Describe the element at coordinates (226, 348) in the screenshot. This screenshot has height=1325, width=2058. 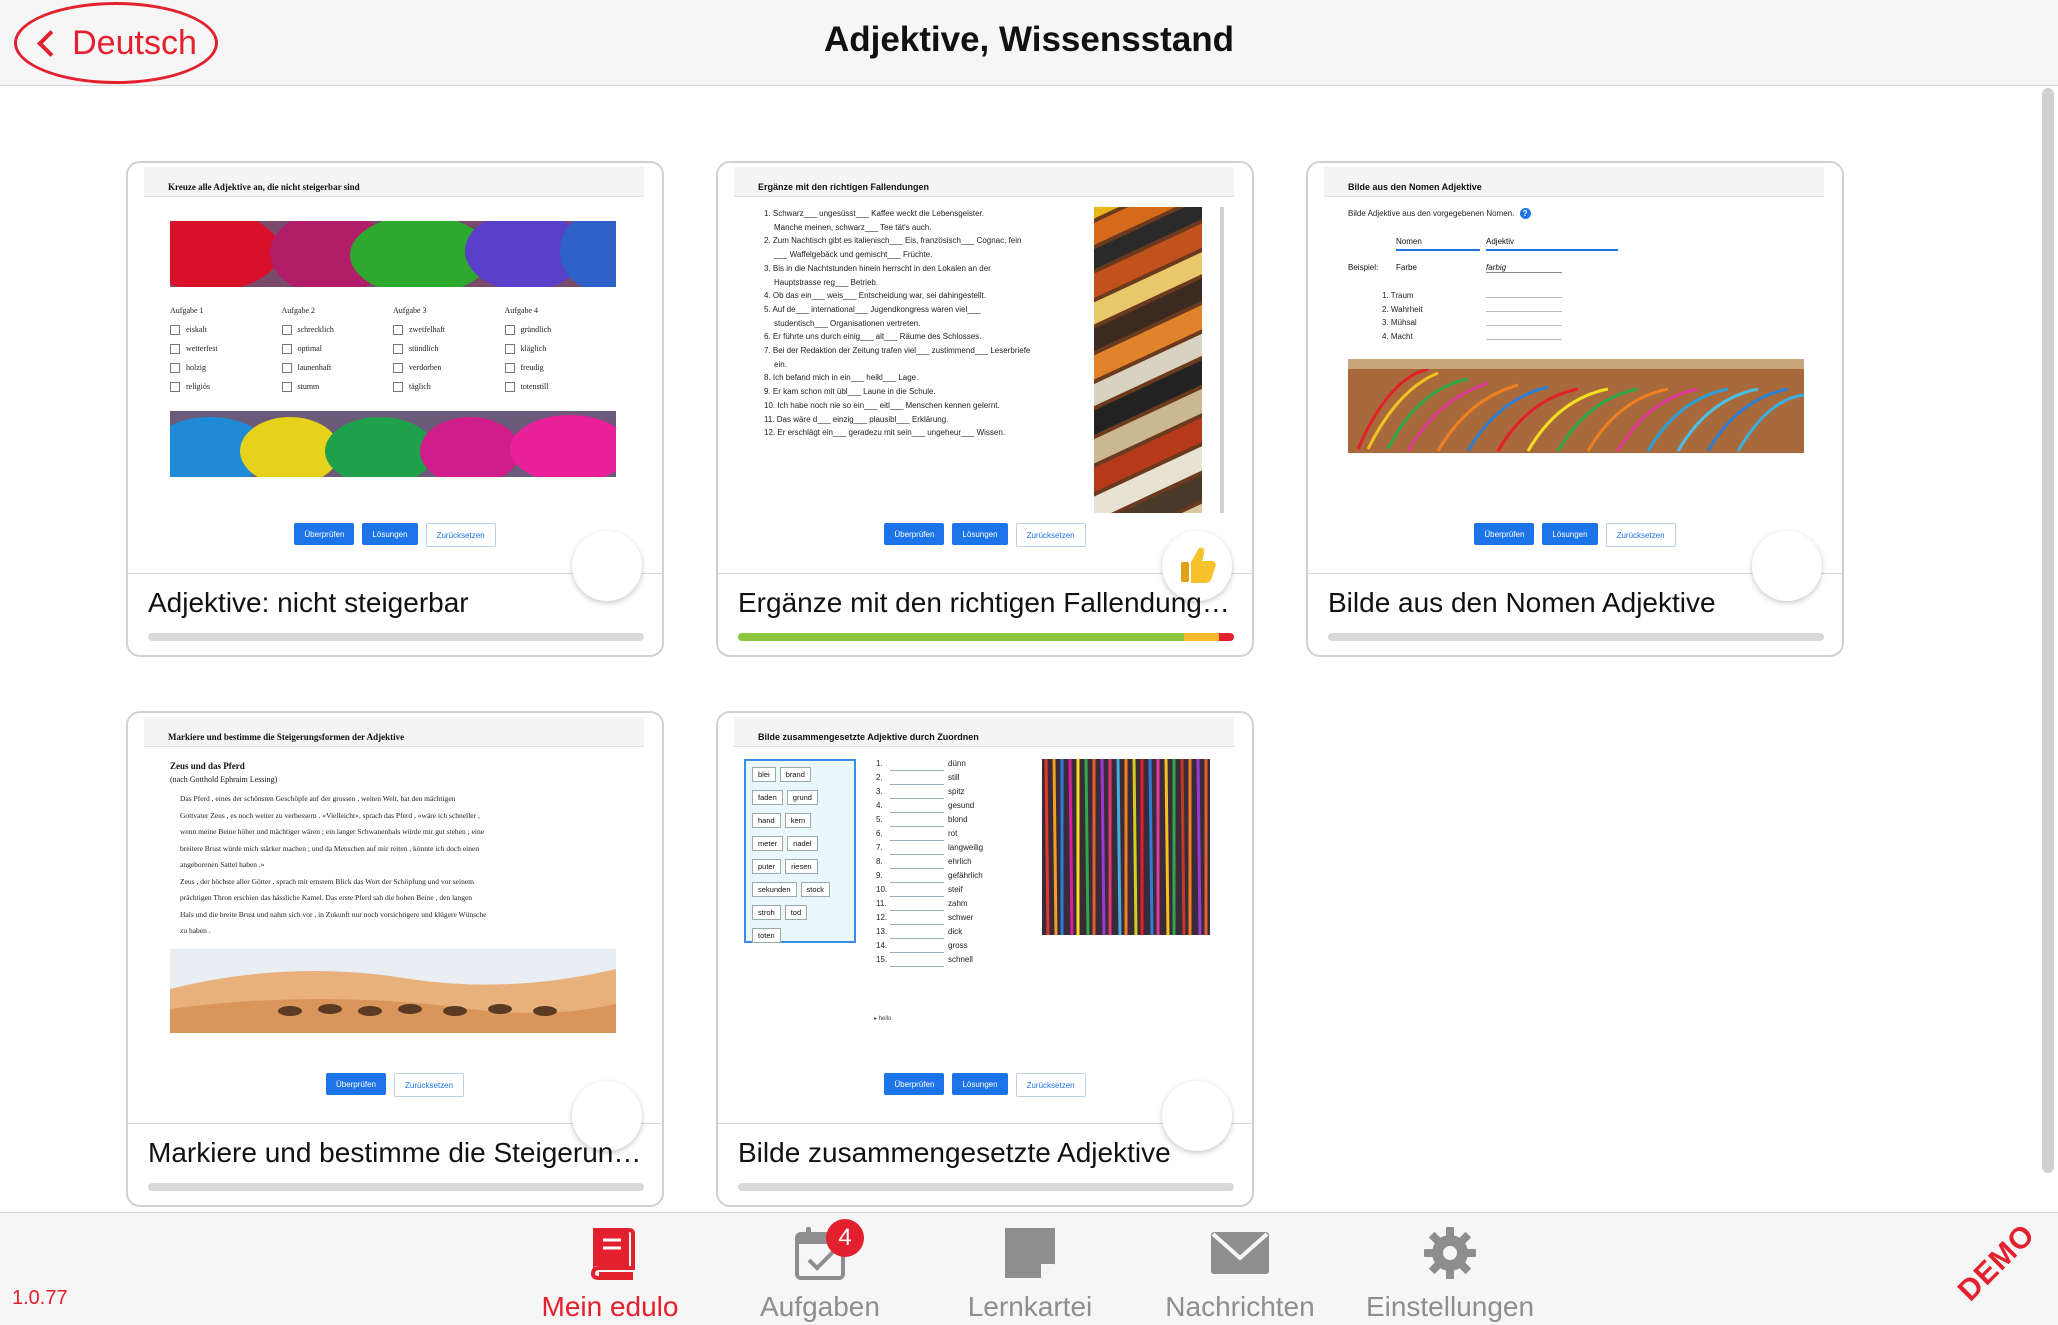
I see `checkbox-item: wetterfest` at that location.